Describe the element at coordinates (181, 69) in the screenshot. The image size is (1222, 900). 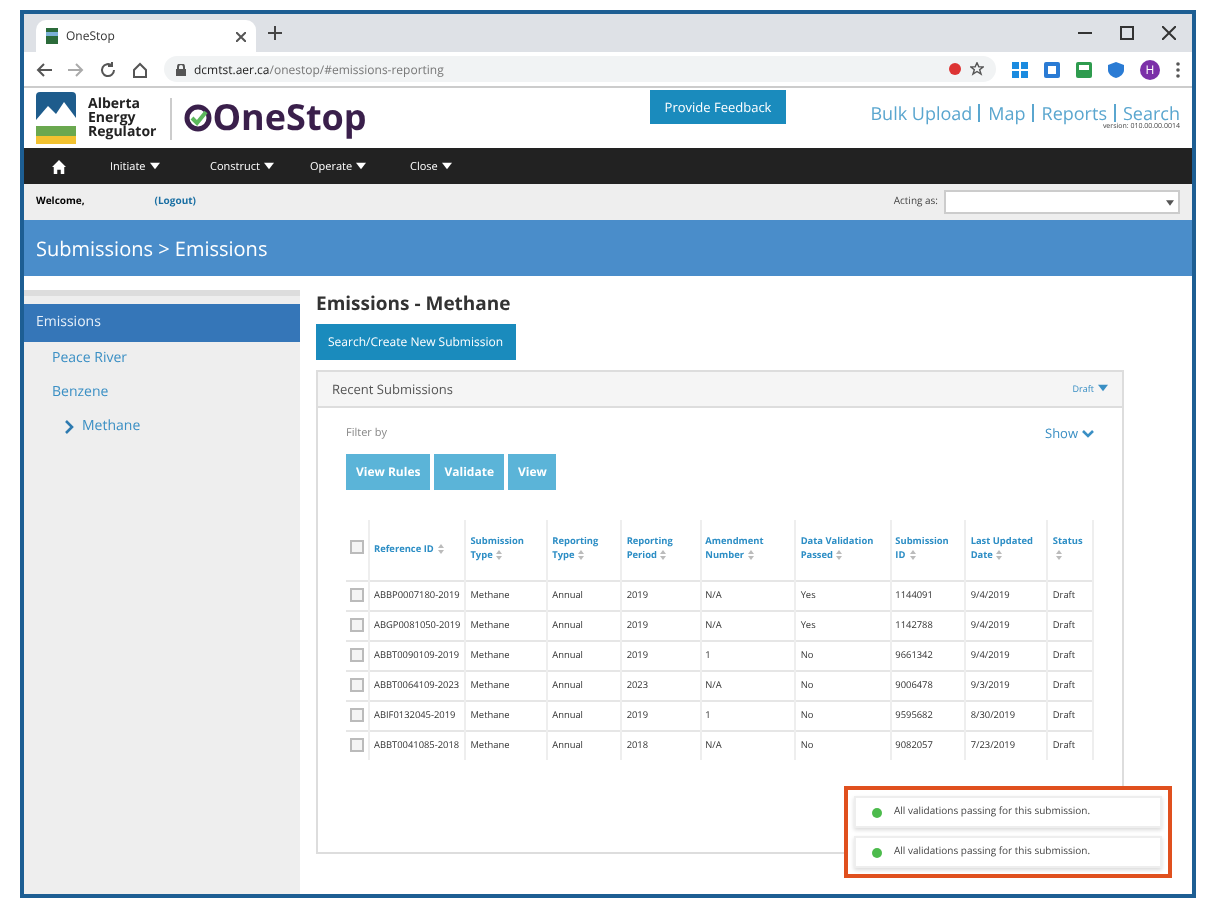
I see `lock-icon` at that location.